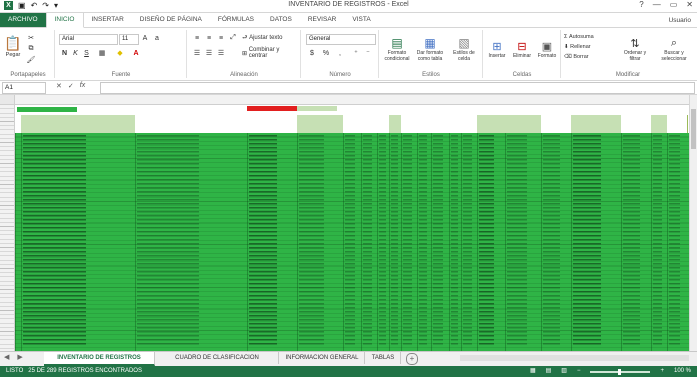 The height and width of the screenshot is (377, 697). Describe the element at coordinates (564, 371) in the screenshot. I see `page-break-icon: ▥` at that location.